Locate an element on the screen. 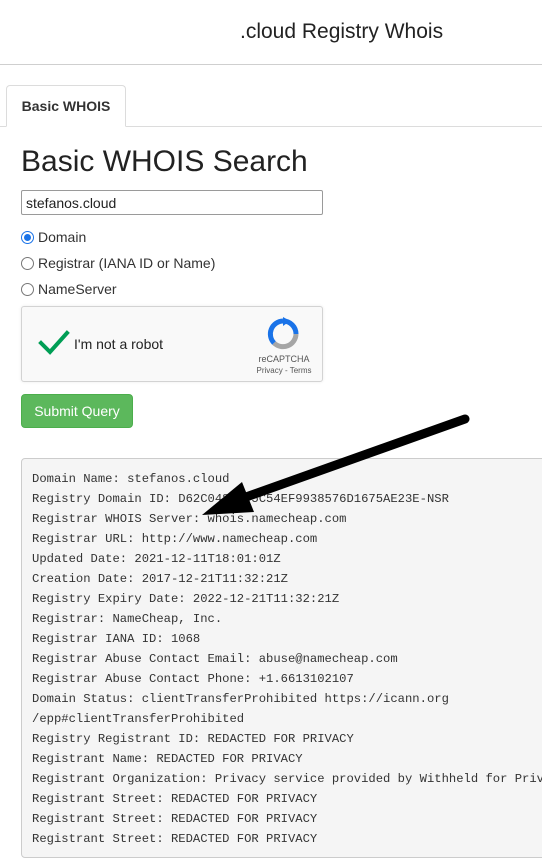 This screenshot has width=542, height=858. whois-result-line: Registrar: NameCheap, Inc. is located at coordinates (127, 619).